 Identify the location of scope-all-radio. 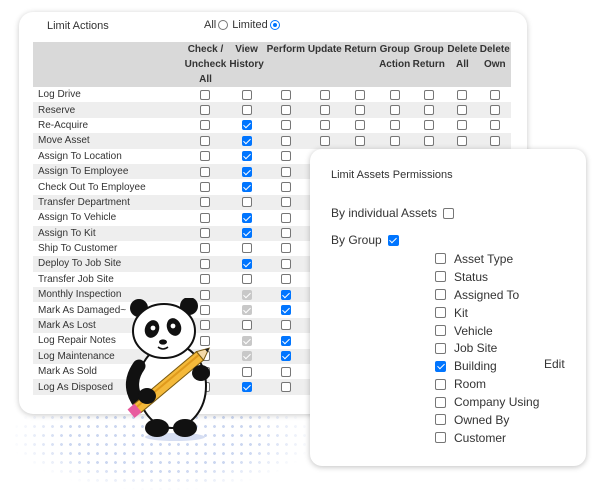
(223, 25).